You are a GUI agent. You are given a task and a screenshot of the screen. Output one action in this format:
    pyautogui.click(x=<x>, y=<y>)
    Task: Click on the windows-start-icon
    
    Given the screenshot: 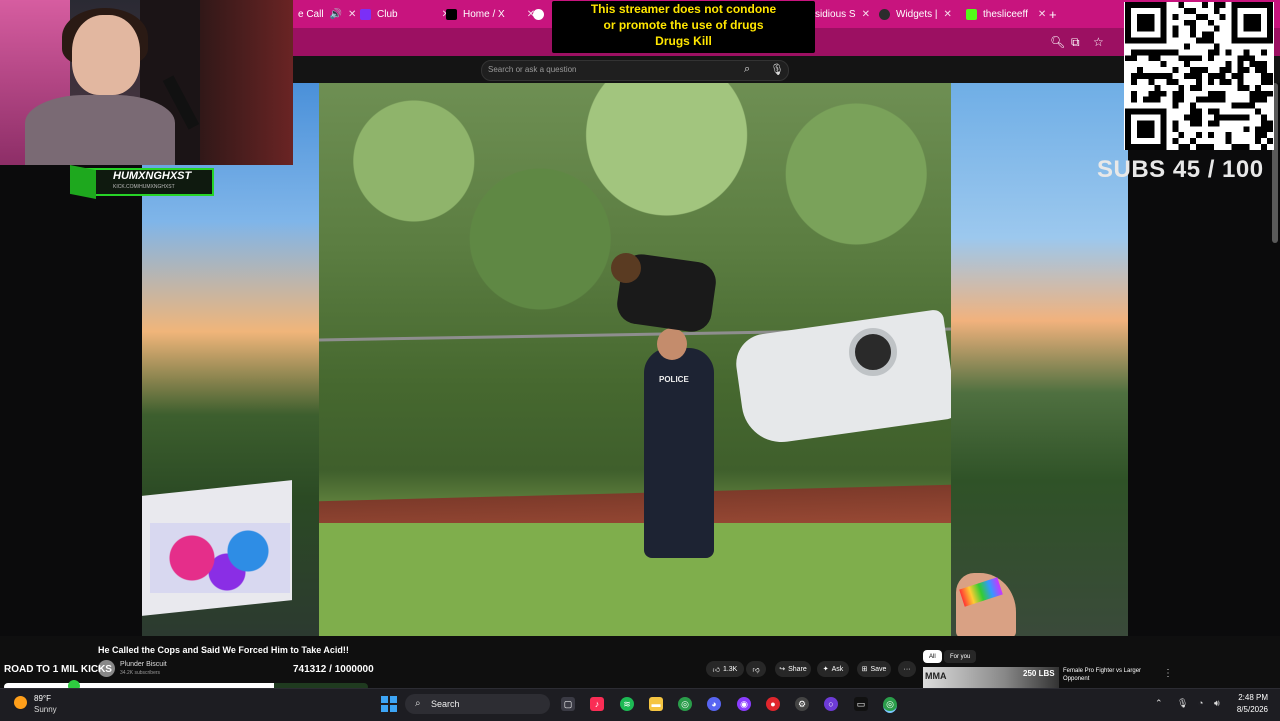 What is the action you would take?
    pyautogui.click(x=389, y=704)
    